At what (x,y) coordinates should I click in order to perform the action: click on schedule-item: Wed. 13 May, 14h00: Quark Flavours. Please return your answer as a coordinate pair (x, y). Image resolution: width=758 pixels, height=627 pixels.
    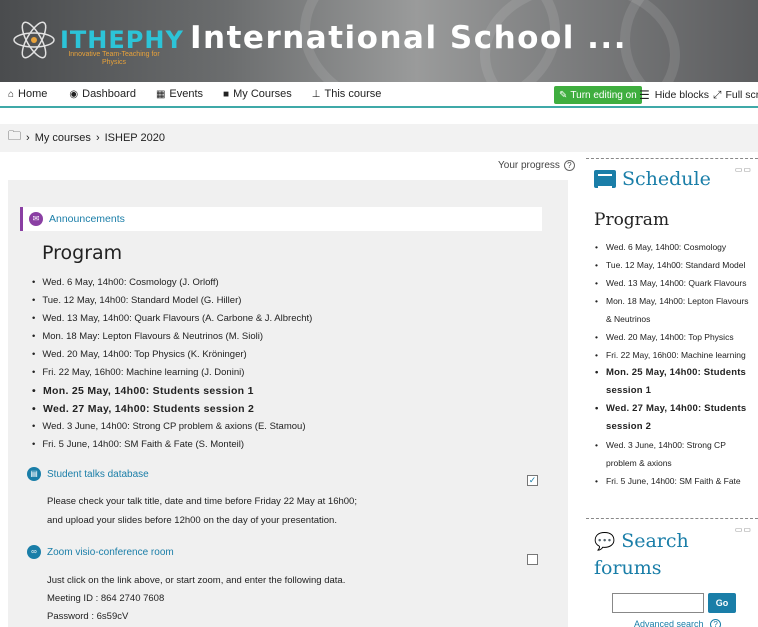
    Looking at the image, I should click on (674, 283).